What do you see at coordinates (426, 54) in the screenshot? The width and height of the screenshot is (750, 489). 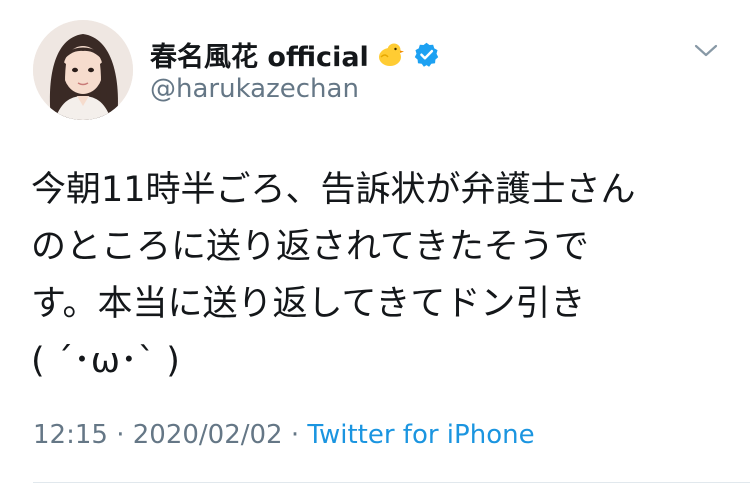 I see `verified-badge-icon` at bounding box center [426, 54].